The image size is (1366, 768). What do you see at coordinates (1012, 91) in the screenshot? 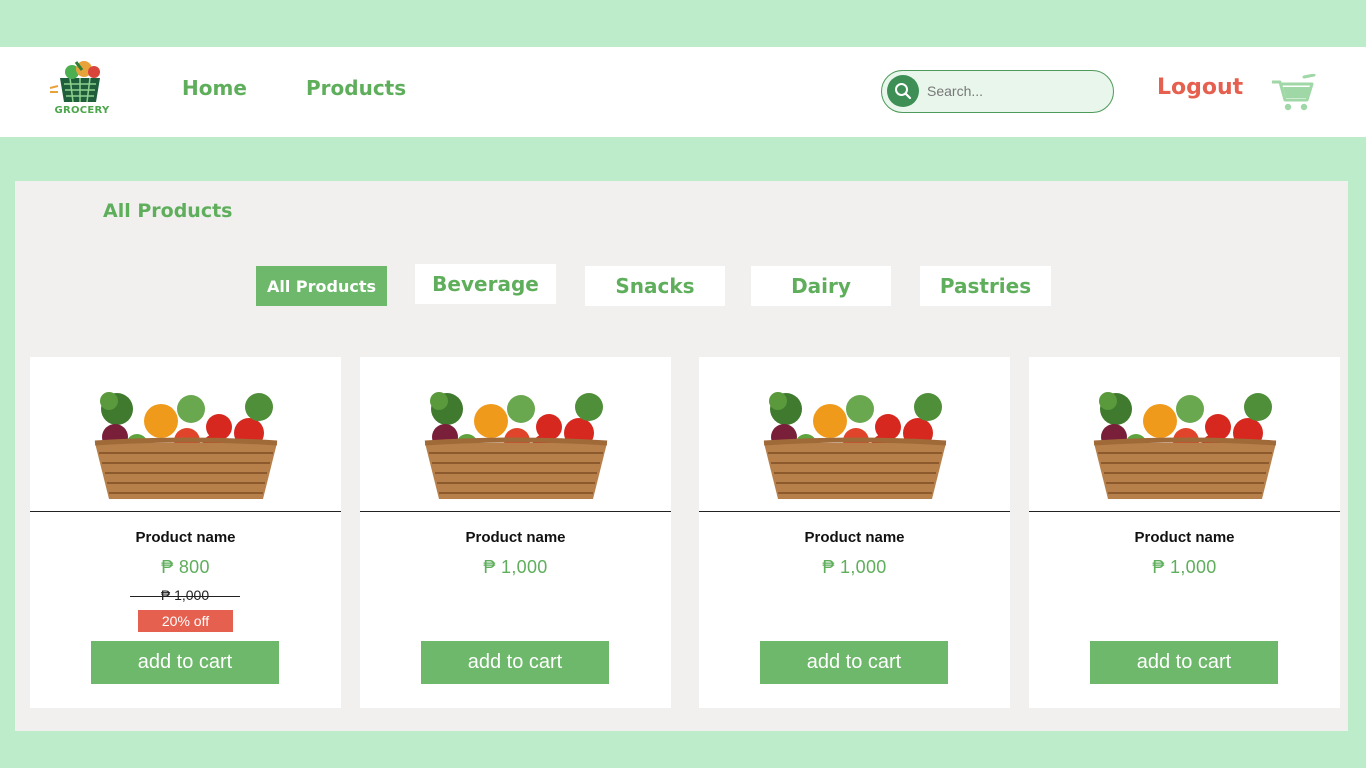
I see `search-input` at bounding box center [1012, 91].